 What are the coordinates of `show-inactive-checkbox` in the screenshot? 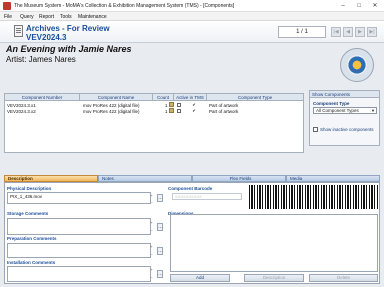 It's located at (315, 129).